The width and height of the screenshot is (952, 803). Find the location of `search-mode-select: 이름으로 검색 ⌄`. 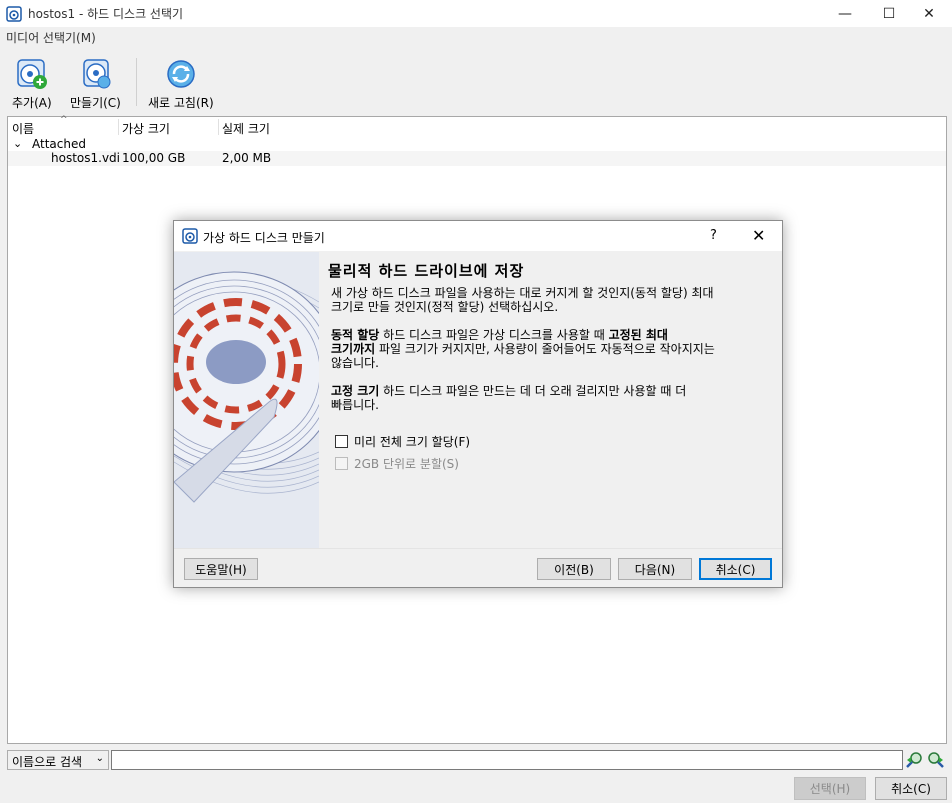

search-mode-select: 이름으로 검색 ⌄ is located at coordinates (58, 760).